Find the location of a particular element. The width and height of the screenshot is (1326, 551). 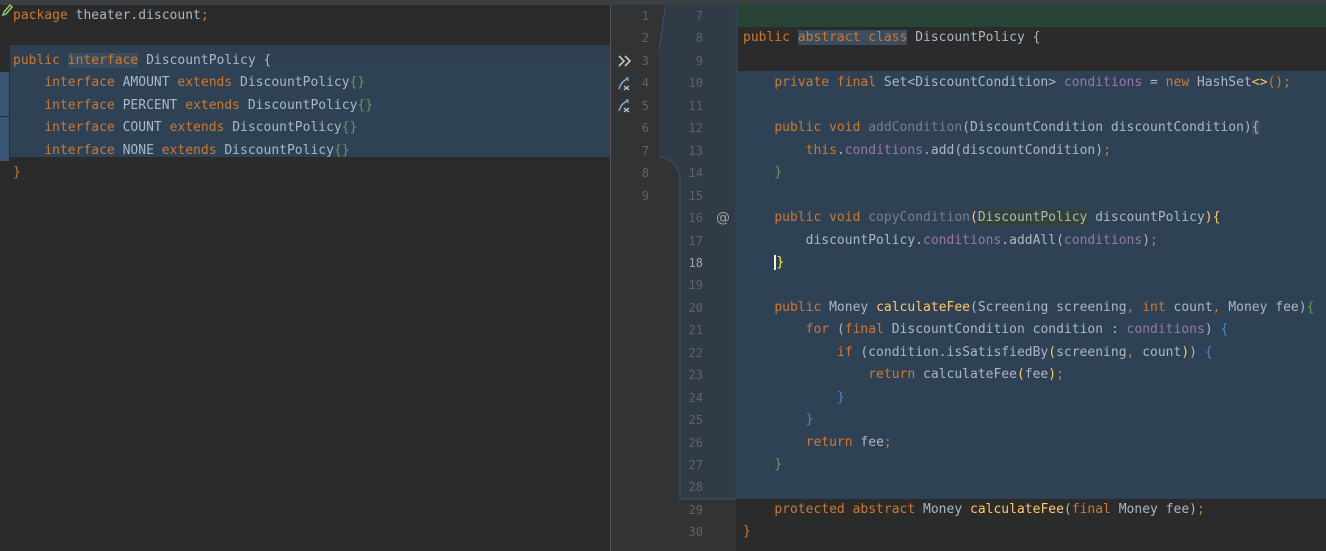

right-line-number: 8 is located at coordinates (699, 38).